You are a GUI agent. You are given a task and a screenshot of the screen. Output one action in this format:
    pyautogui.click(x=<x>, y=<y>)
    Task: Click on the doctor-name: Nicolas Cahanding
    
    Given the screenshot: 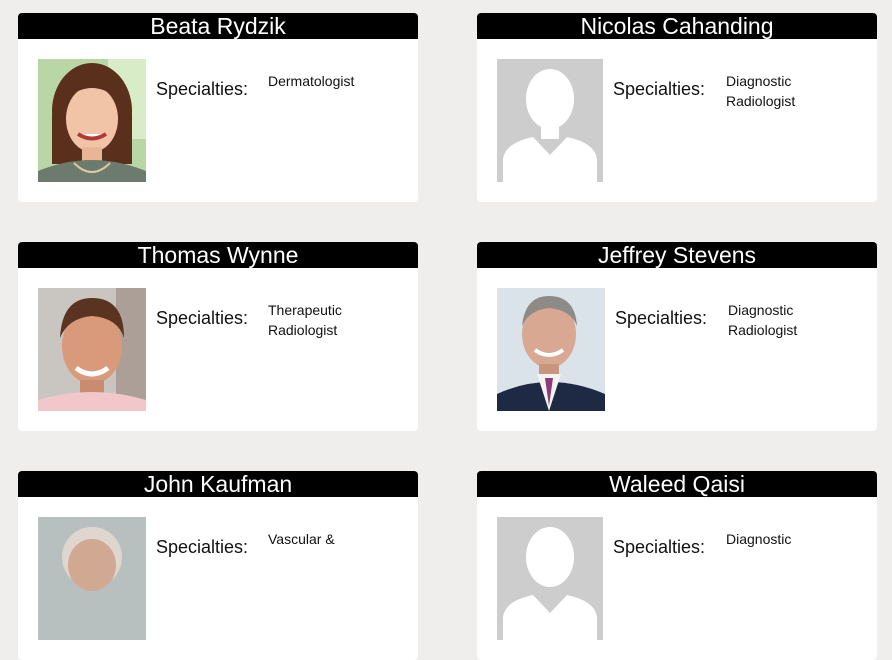 What is the action you would take?
    pyautogui.click(x=677, y=26)
    